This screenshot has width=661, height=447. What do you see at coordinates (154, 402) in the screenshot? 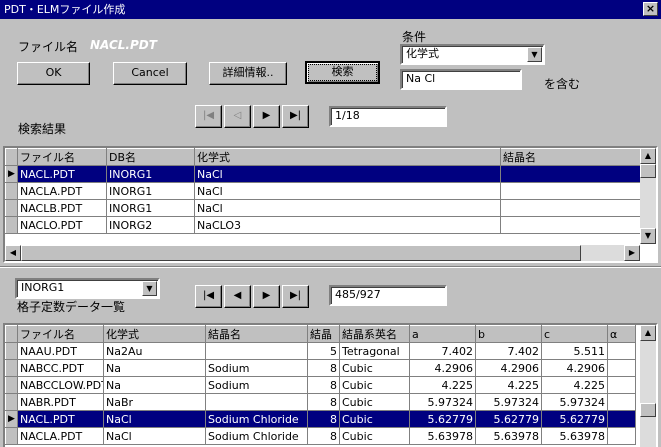
I see `table-cell: NaBr` at bounding box center [154, 402].